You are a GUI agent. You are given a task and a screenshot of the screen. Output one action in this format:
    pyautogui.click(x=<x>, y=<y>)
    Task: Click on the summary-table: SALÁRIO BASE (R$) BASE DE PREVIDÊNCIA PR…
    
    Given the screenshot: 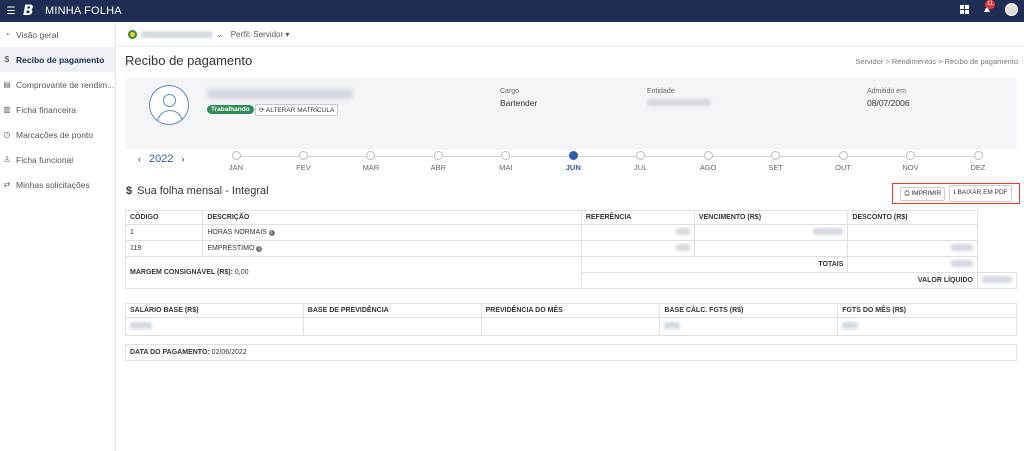 What is the action you would take?
    pyautogui.click(x=571, y=319)
    